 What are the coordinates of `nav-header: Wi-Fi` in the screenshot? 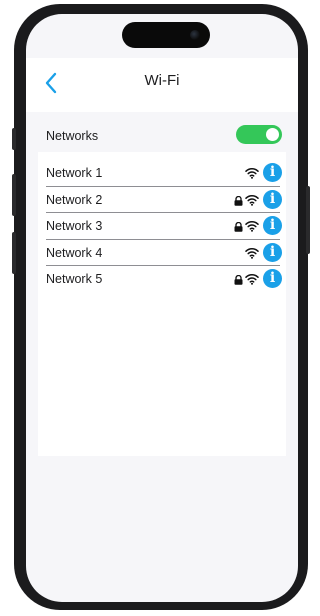 It's located at (162, 85).